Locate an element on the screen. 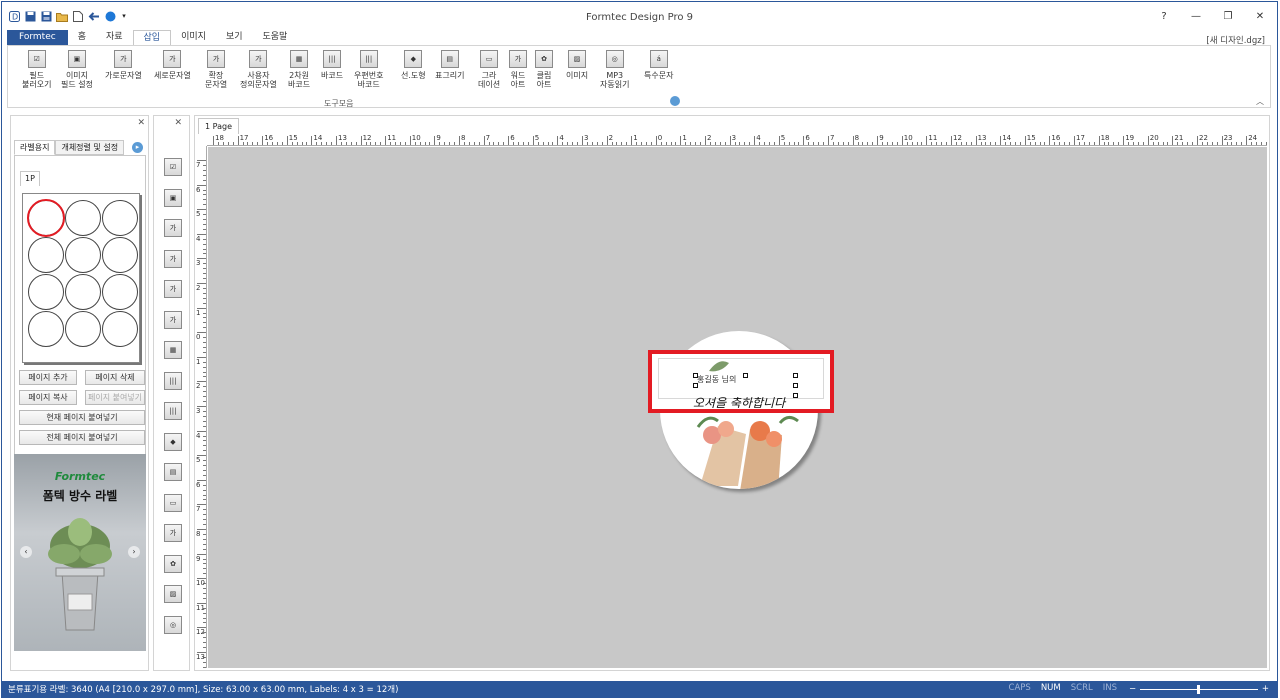 This screenshot has width=1280, height=700. word-art-icon: 가 is located at coordinates (173, 533).